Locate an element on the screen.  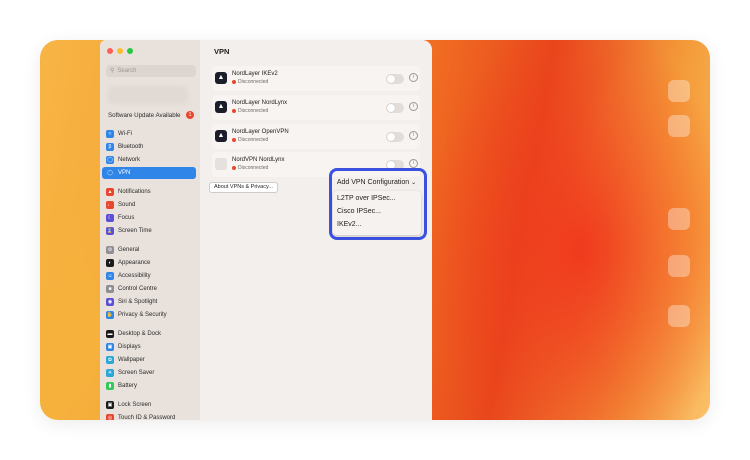
sidebar-item-label: Sound is located at coordinates (127, 205).